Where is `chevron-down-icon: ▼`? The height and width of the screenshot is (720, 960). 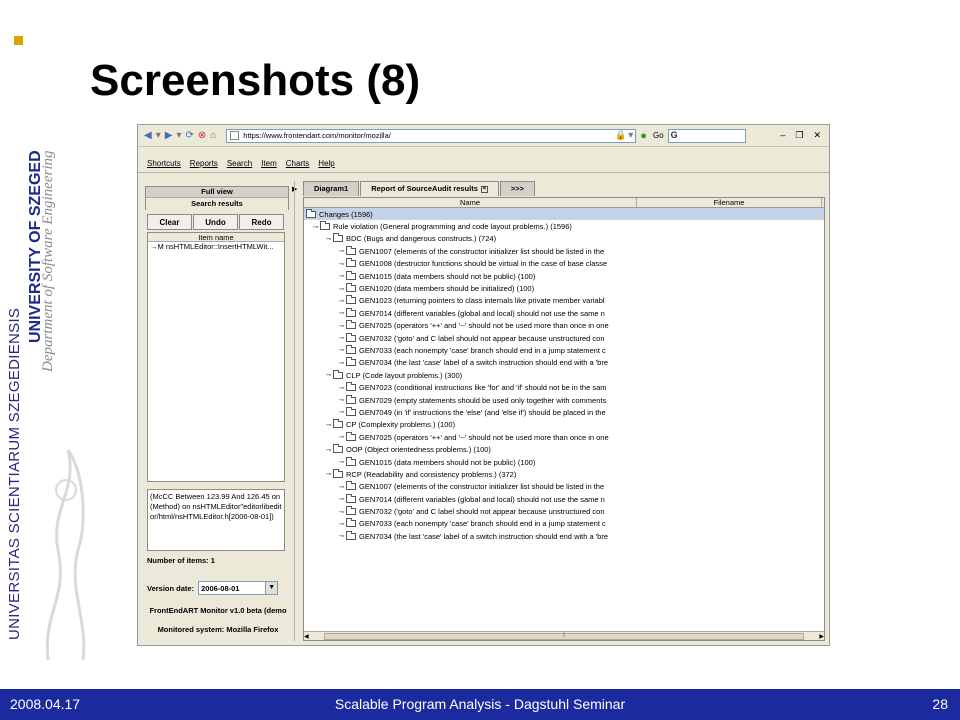
chevron-down-icon: ▼ is located at coordinates (271, 588).